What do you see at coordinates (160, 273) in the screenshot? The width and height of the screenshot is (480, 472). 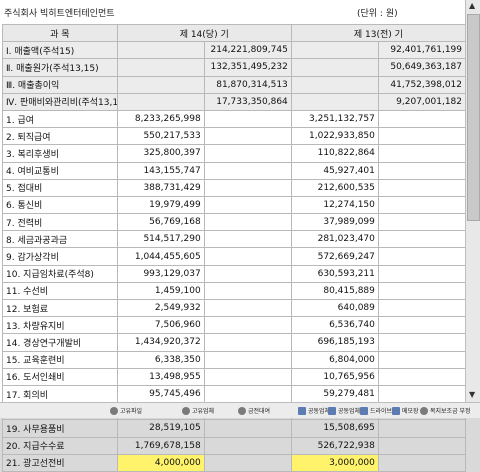 I see `current-detail-cell: 993,129,037` at bounding box center [160, 273].